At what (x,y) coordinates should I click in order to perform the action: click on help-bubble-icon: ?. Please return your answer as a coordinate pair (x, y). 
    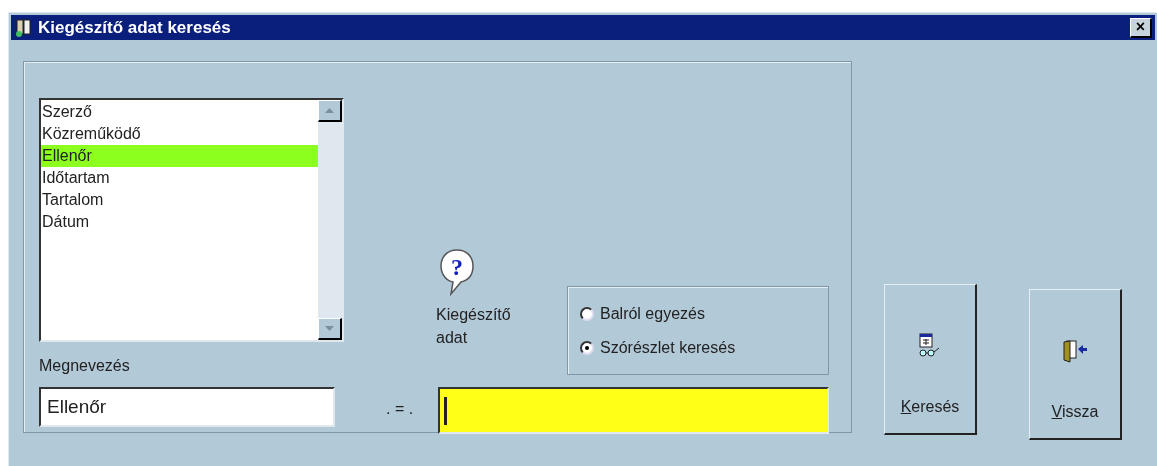
    Looking at the image, I should click on (457, 273).